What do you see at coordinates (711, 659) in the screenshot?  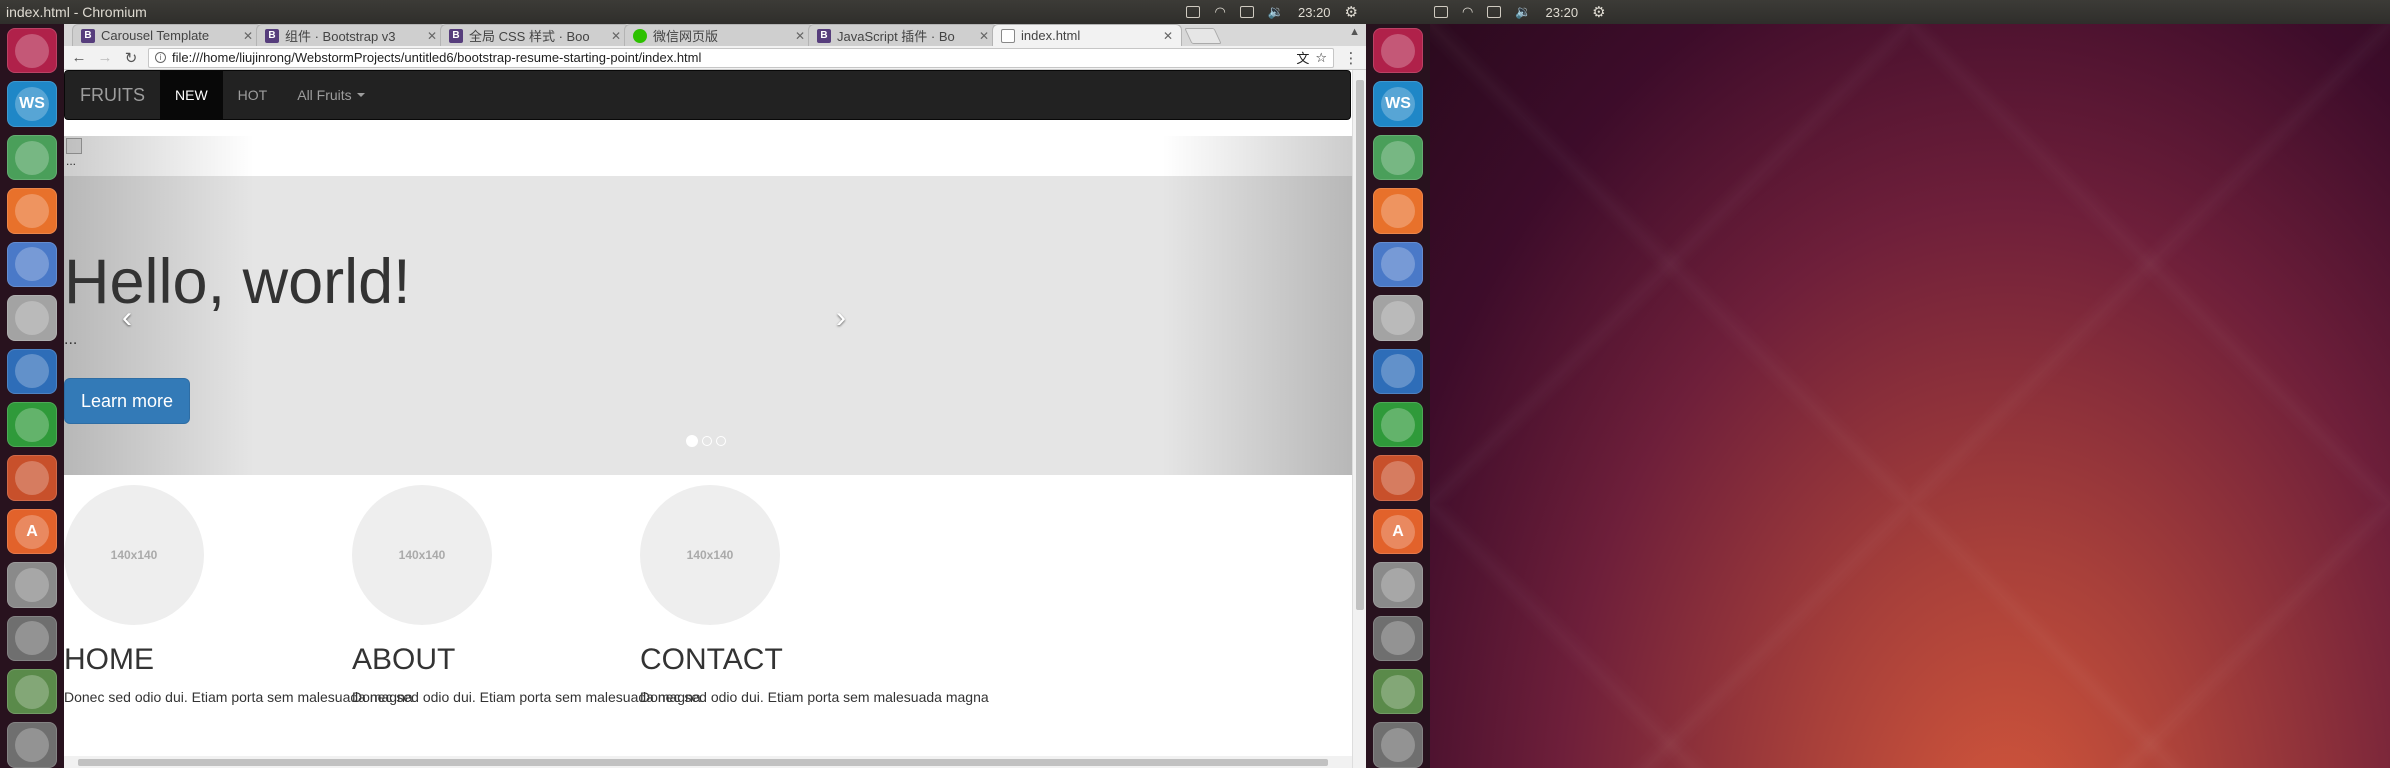 I see `feature-title: CONTACT` at bounding box center [711, 659].